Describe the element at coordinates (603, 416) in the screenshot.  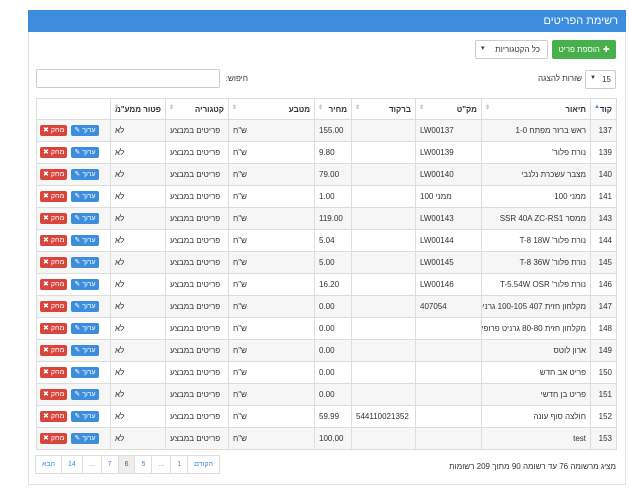
I see `col-code-cell: 152` at that location.